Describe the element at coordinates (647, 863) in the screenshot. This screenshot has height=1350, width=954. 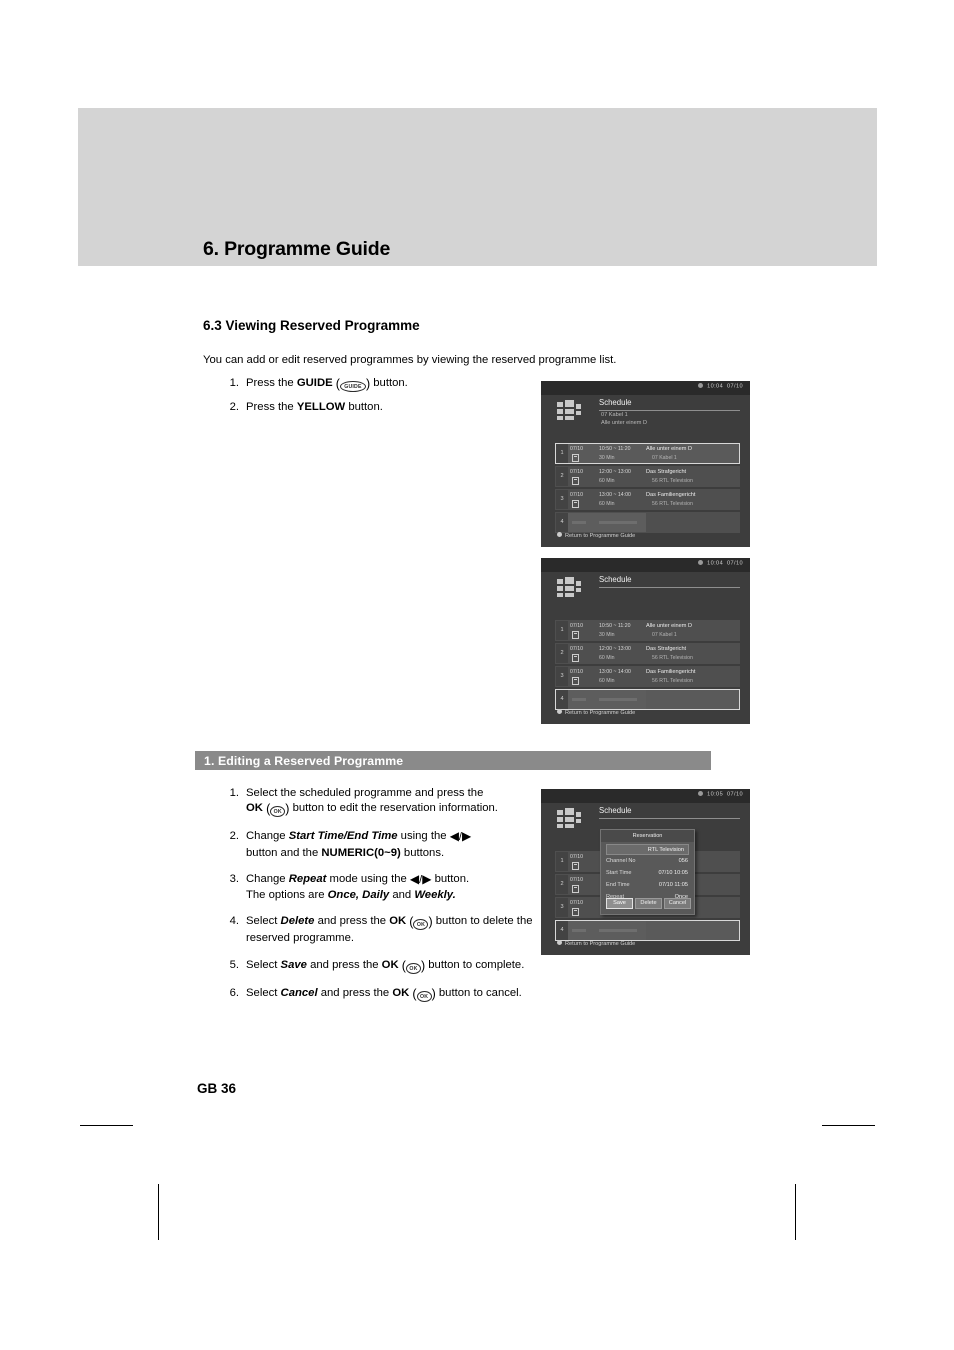
I see `dialog-field-channel-no: Channel No 056` at that location.